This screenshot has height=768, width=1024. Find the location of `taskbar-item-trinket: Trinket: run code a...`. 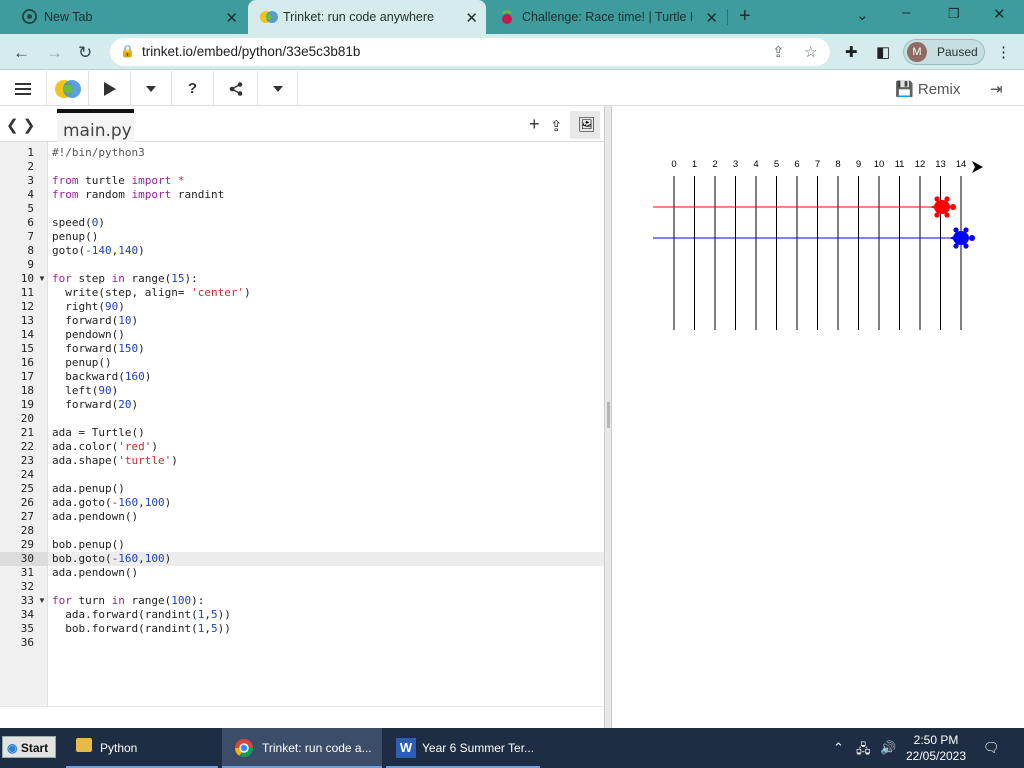

taskbar-item-trinket: Trinket: run code a... is located at coordinates (302, 748).